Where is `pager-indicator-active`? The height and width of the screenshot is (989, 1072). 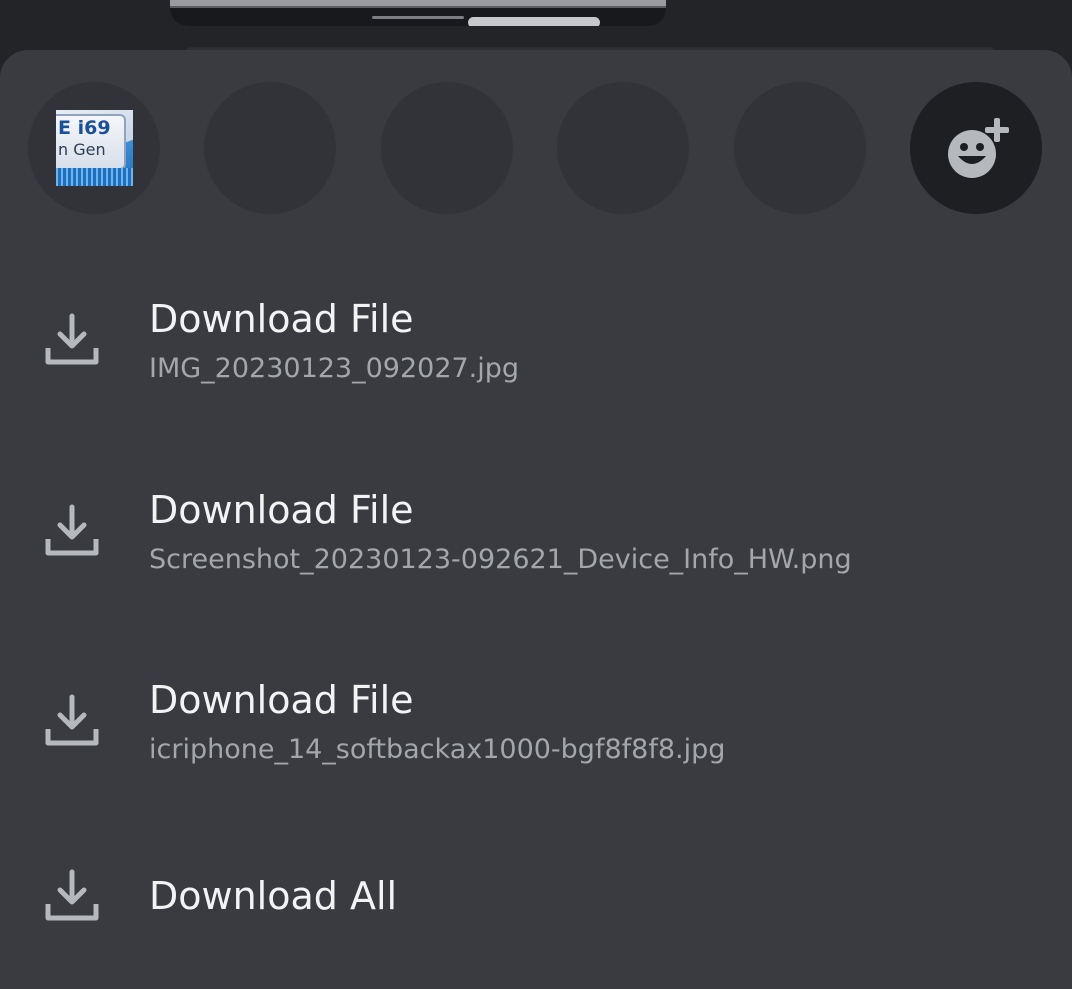 pager-indicator-active is located at coordinates (534, 21).